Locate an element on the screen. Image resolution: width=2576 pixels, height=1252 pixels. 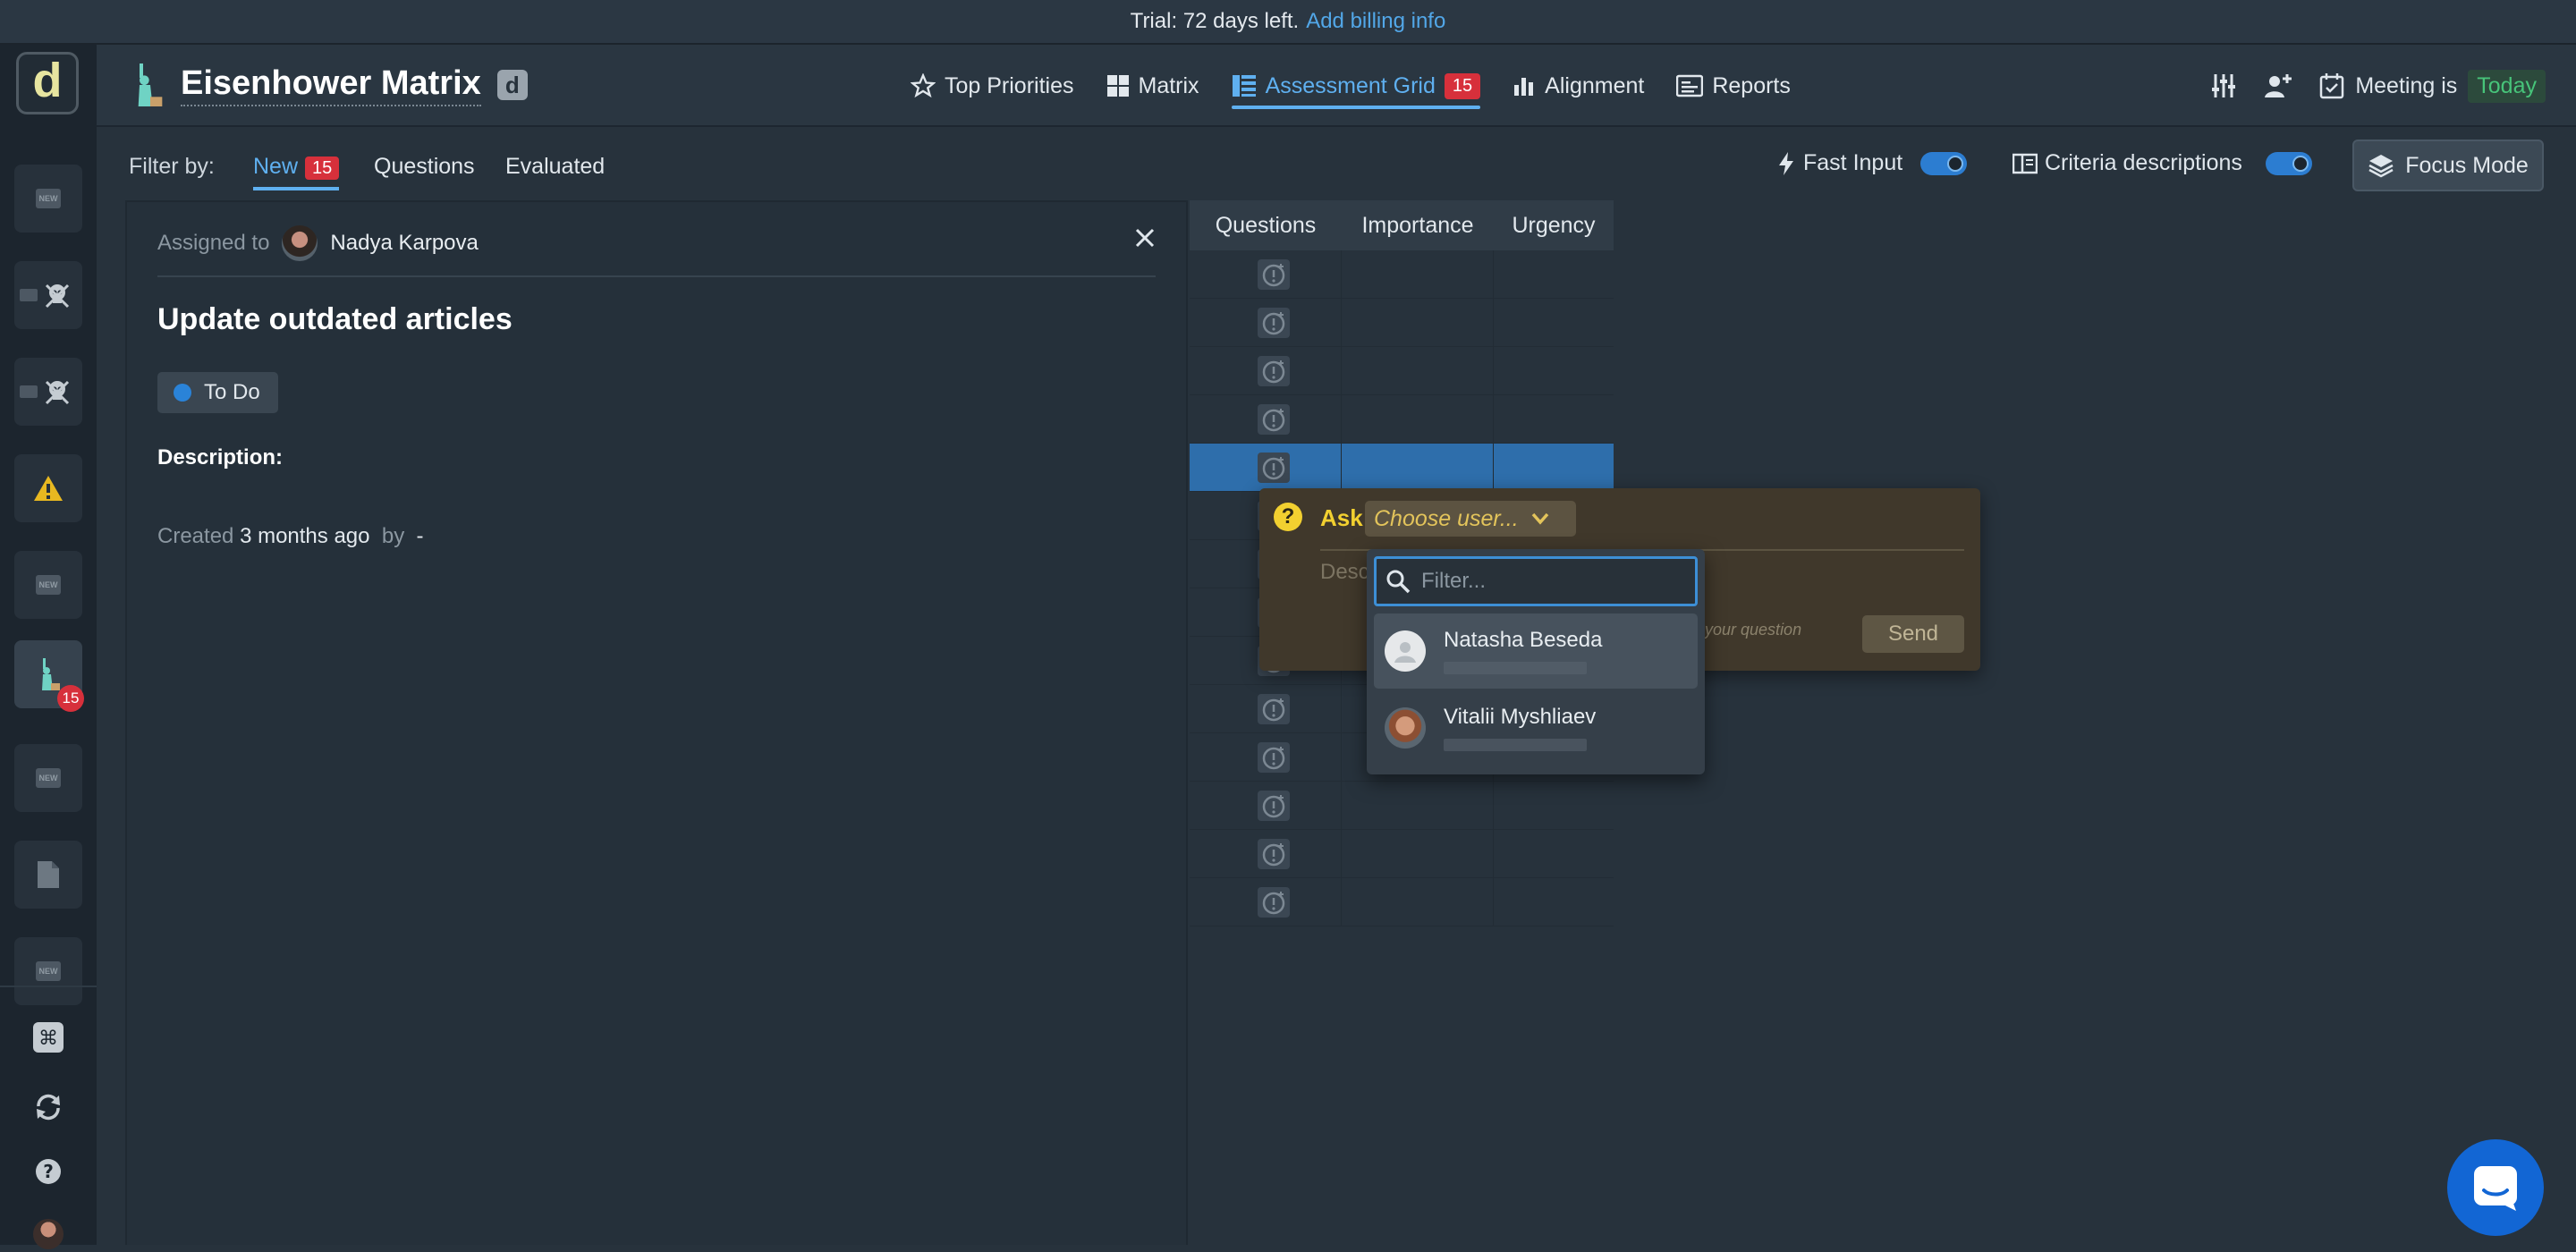
app-logo: d is located at coordinates (47, 83).